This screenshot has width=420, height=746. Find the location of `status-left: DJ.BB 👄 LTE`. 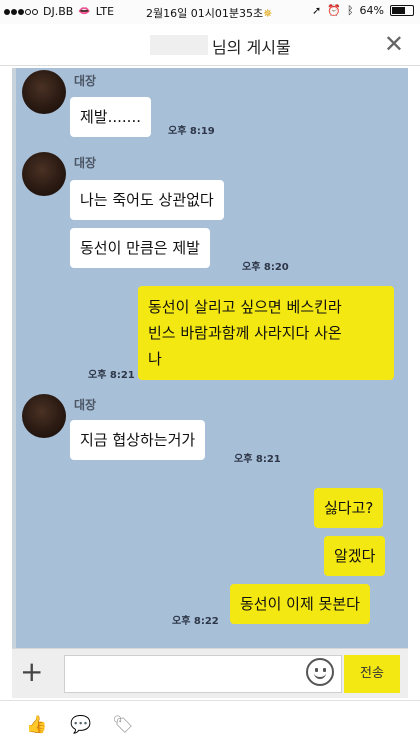

status-left: DJ.BB 👄 LTE is located at coordinates (59, 11).